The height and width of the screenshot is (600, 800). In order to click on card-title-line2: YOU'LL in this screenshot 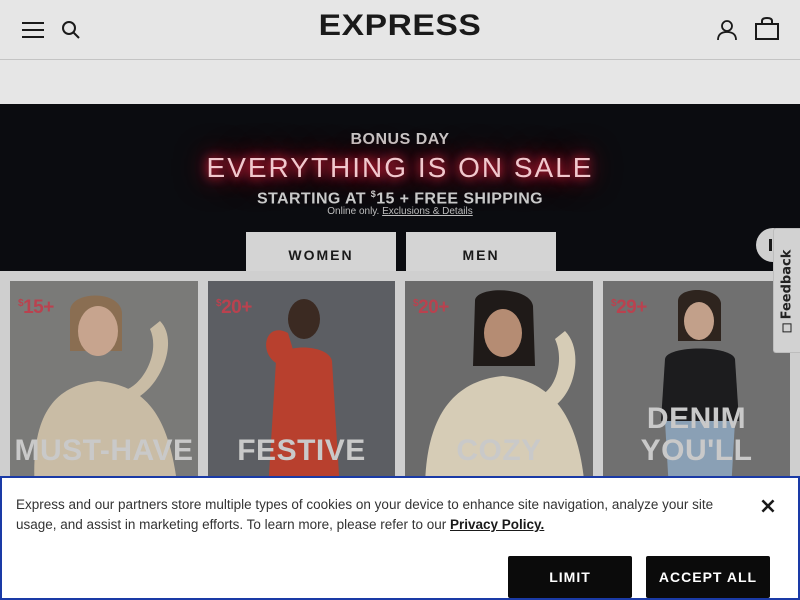, I will do `click(696, 450)`.